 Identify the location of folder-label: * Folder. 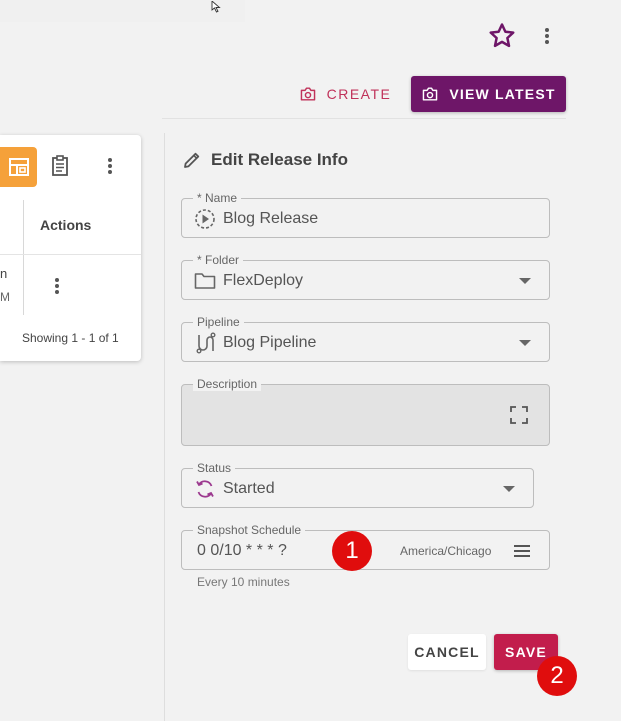
(218, 260).